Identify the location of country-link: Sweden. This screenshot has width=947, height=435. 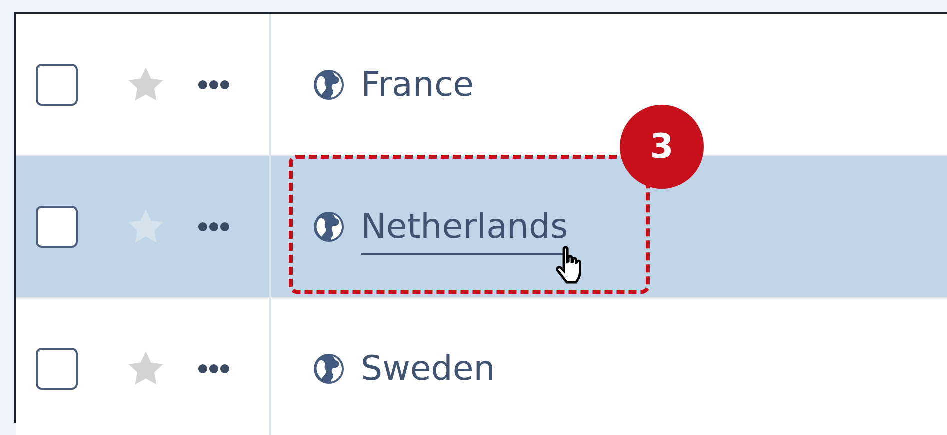
(428, 372).